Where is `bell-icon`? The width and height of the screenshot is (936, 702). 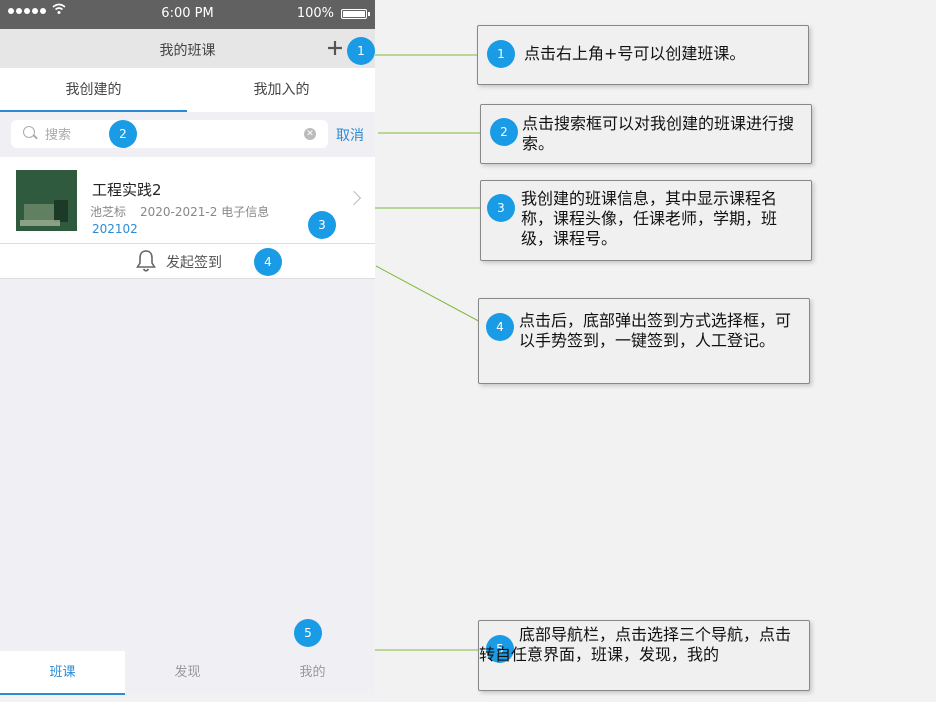
bell-icon is located at coordinates (146, 261).